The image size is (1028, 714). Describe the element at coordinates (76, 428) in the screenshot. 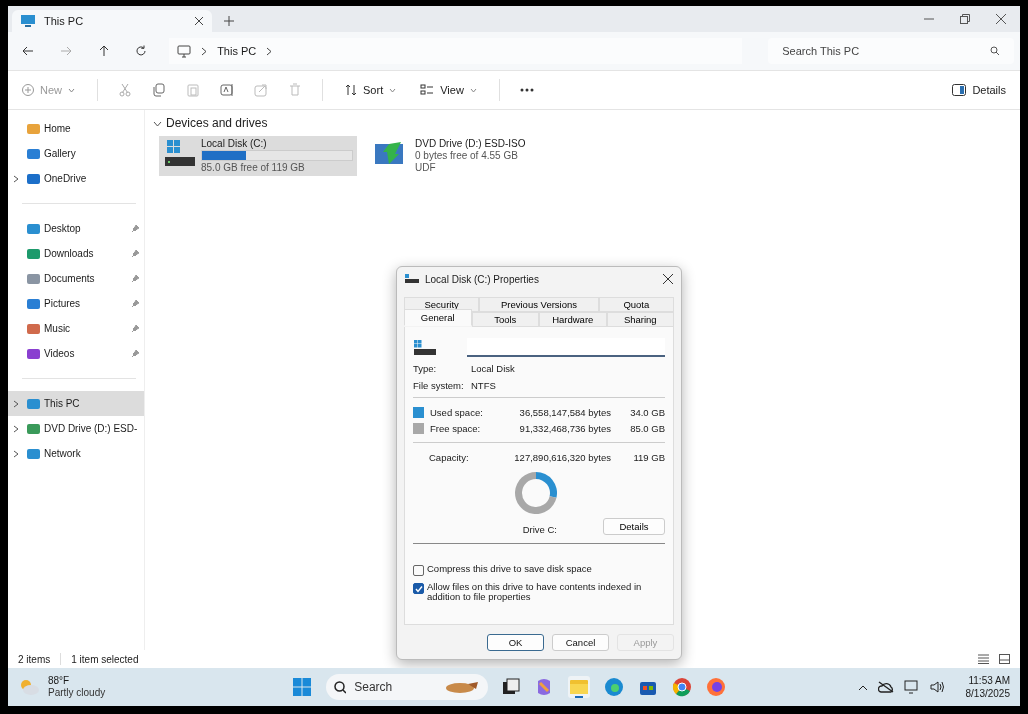

I see `sidebar-item: DVD Drive (D:) ESD-` at that location.